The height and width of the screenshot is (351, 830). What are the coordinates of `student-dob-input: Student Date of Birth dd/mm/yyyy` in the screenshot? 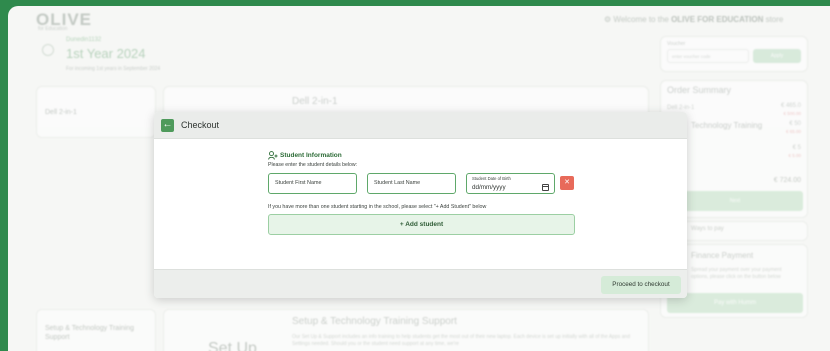 It's located at (510, 183).